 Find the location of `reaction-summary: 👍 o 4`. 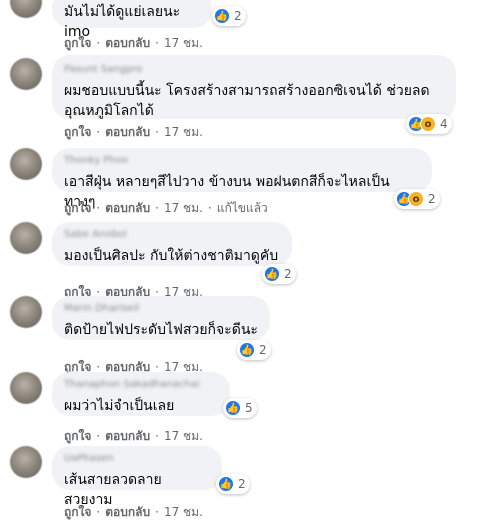

reaction-summary: 👍 o 4 is located at coordinates (429, 124).